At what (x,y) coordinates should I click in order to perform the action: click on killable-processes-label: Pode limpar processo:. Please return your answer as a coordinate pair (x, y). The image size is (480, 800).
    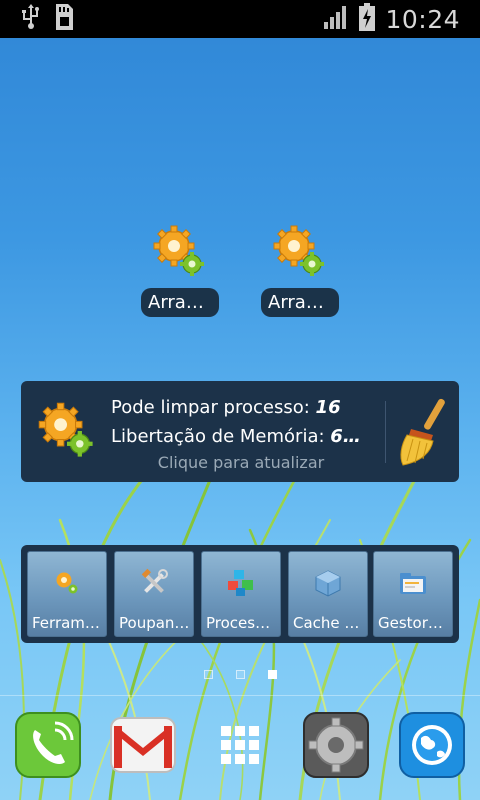
    Looking at the image, I should click on (210, 407).